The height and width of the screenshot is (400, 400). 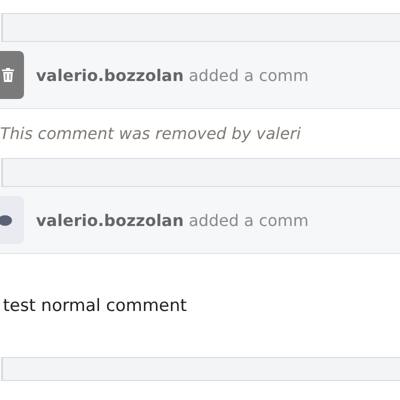 What do you see at coordinates (95, 306) in the screenshot?
I see `comment-text: test normal comment` at bounding box center [95, 306].